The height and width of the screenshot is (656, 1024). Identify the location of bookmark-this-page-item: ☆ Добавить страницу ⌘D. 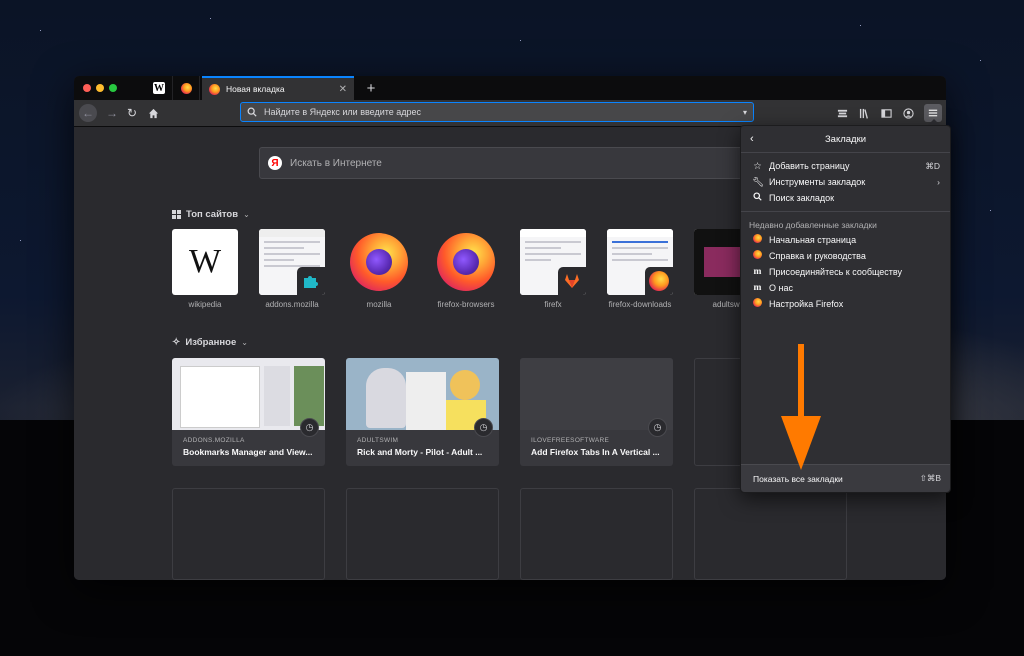
(845, 166).